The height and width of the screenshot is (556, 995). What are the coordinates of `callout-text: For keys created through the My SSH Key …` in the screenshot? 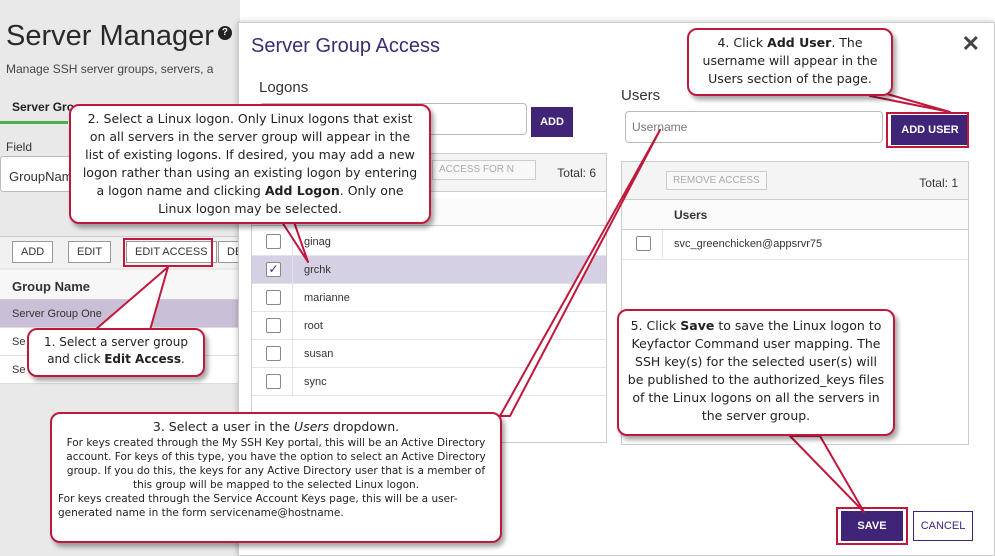 It's located at (276, 464).